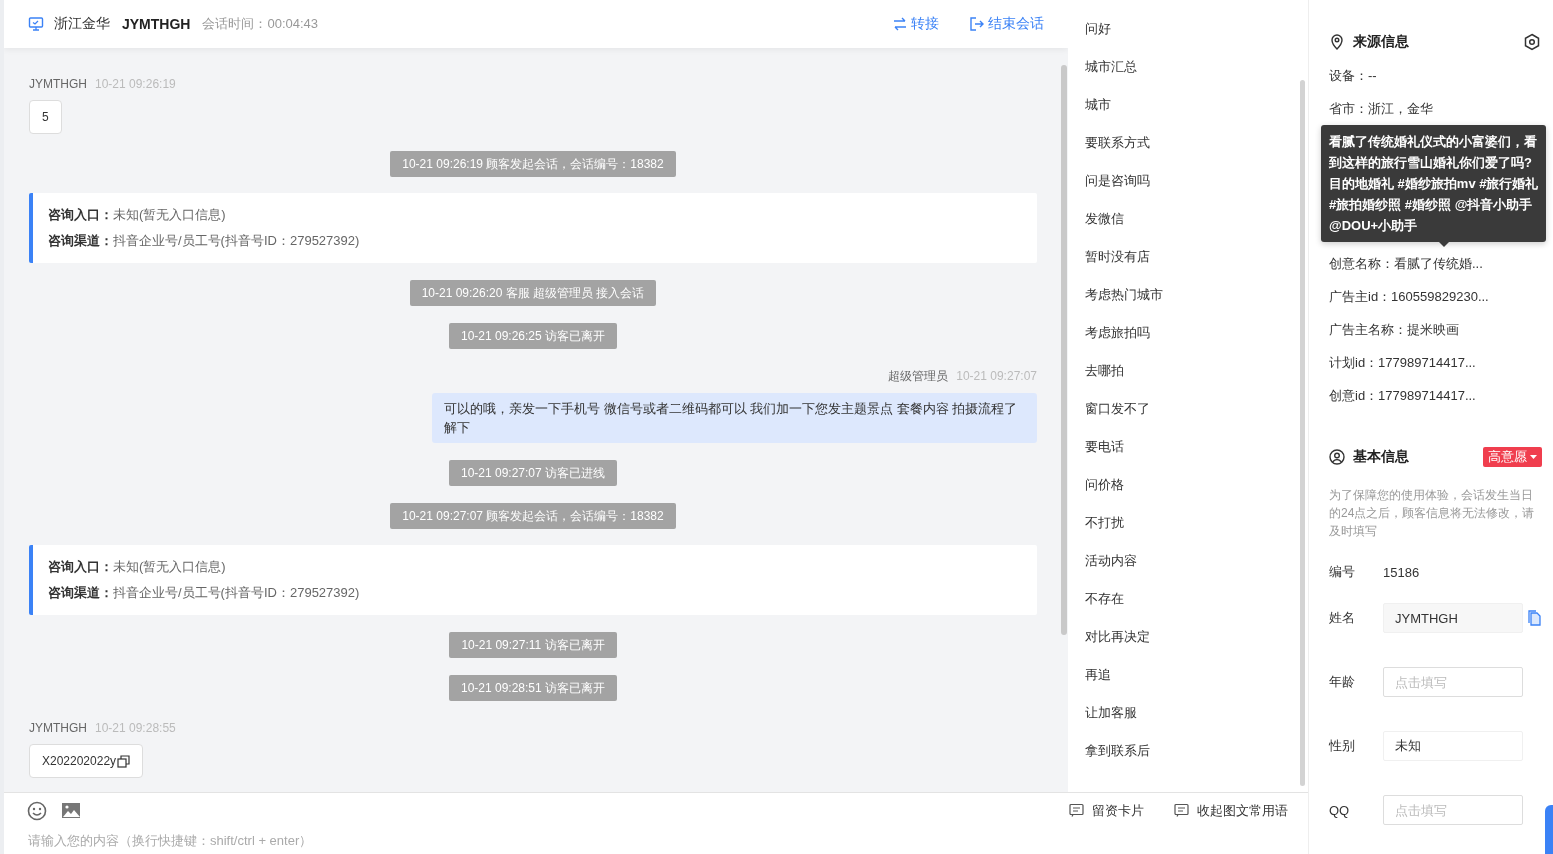  What do you see at coordinates (1104, 485) in the screenshot?
I see `quick-reply-item: 问价格` at bounding box center [1104, 485].